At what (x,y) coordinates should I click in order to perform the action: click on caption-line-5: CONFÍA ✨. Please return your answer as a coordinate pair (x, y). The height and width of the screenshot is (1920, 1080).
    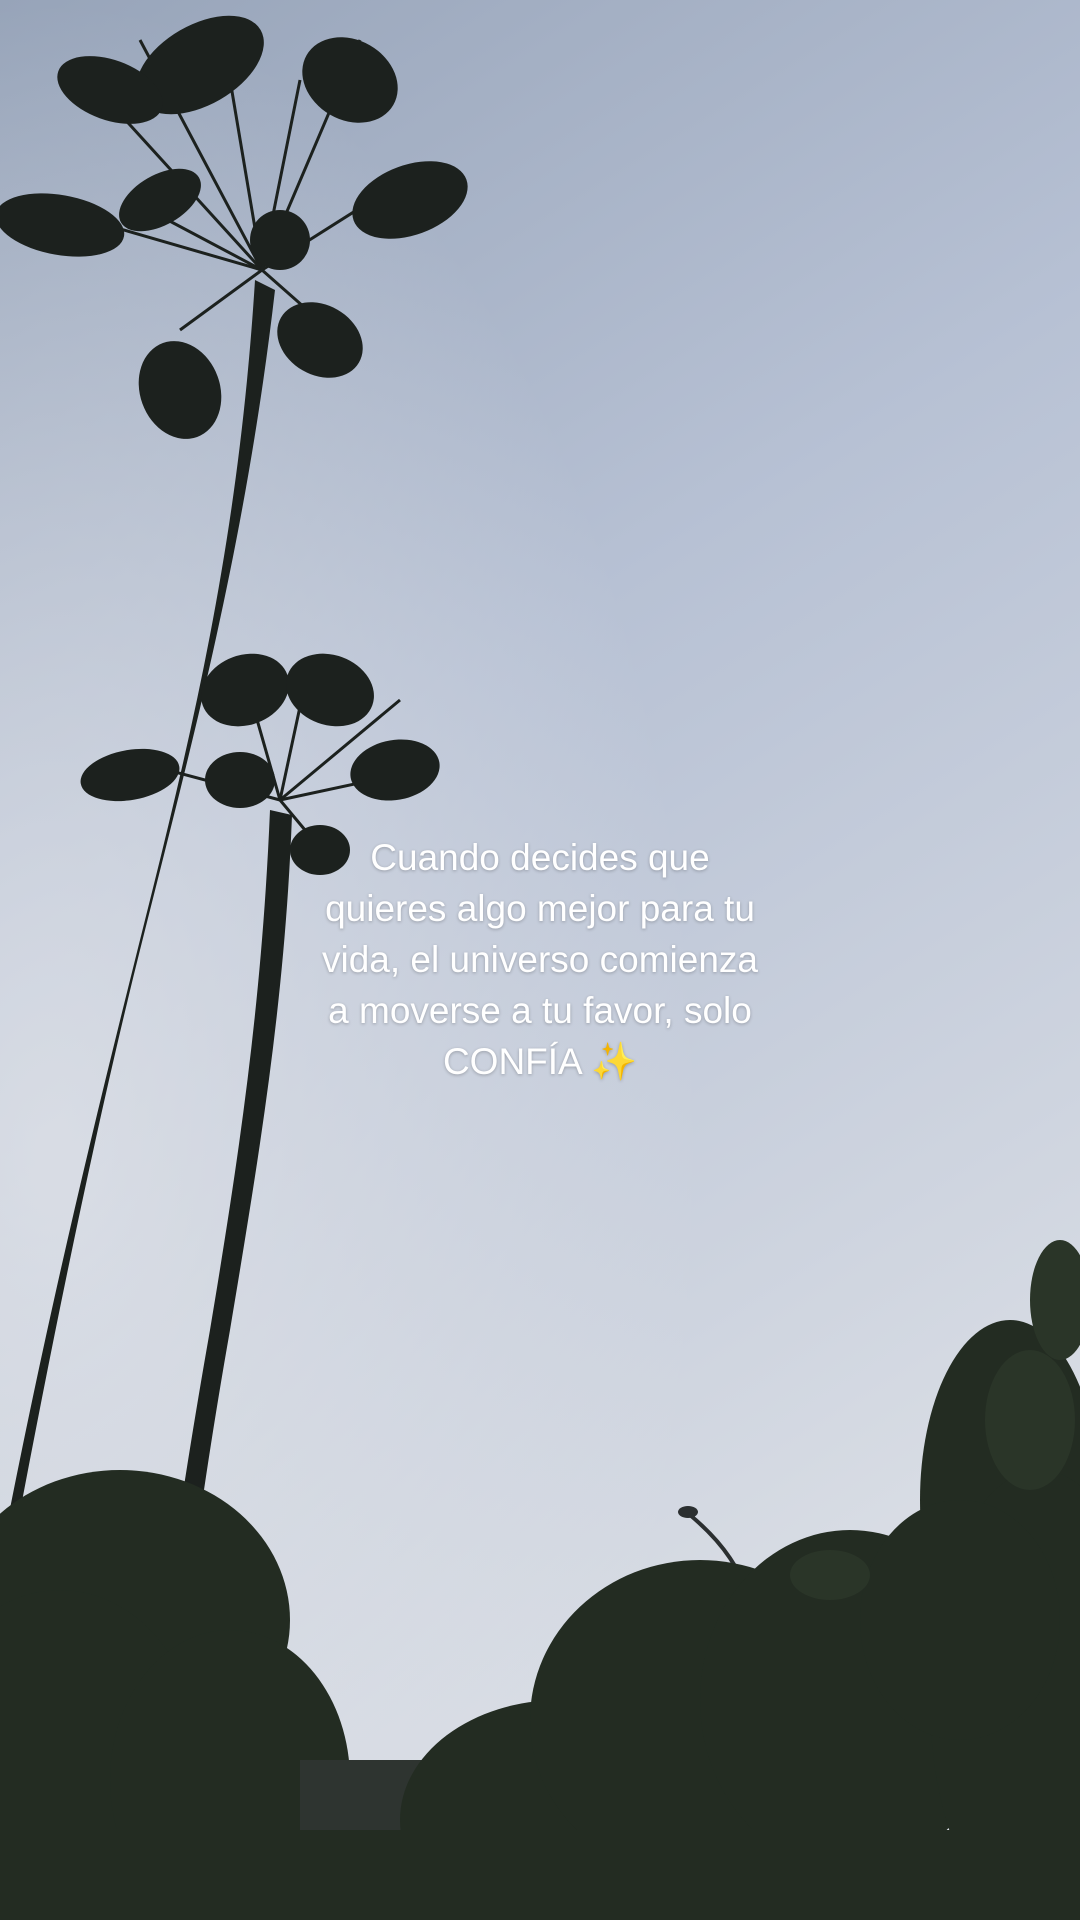
    Looking at the image, I should click on (540, 1061).